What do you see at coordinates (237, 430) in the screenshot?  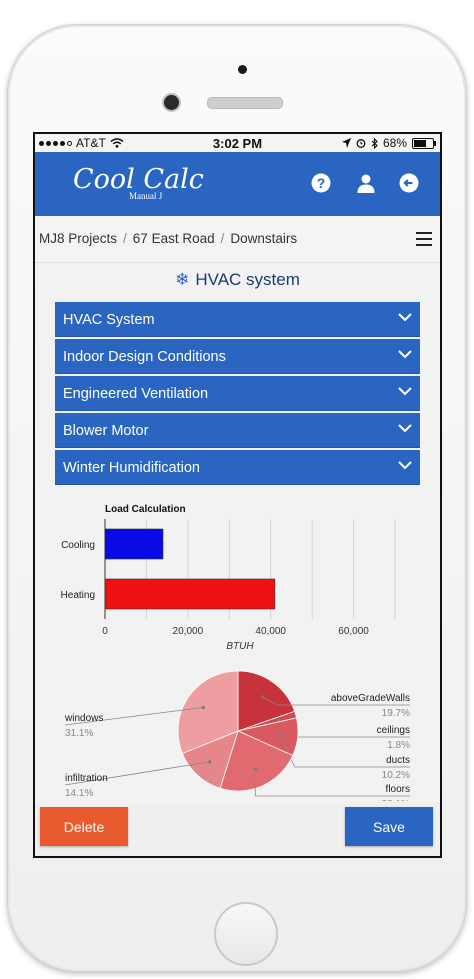 I see `section-blower-motor: Blower Motor` at bounding box center [237, 430].